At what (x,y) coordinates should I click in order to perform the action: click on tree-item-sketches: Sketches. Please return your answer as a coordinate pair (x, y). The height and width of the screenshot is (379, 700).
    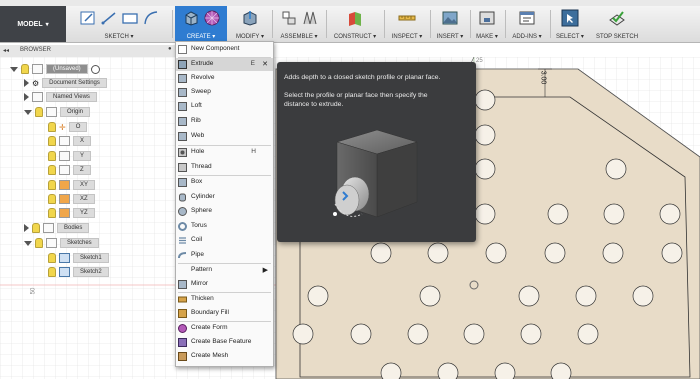
    Looking at the image, I should click on (61, 243).